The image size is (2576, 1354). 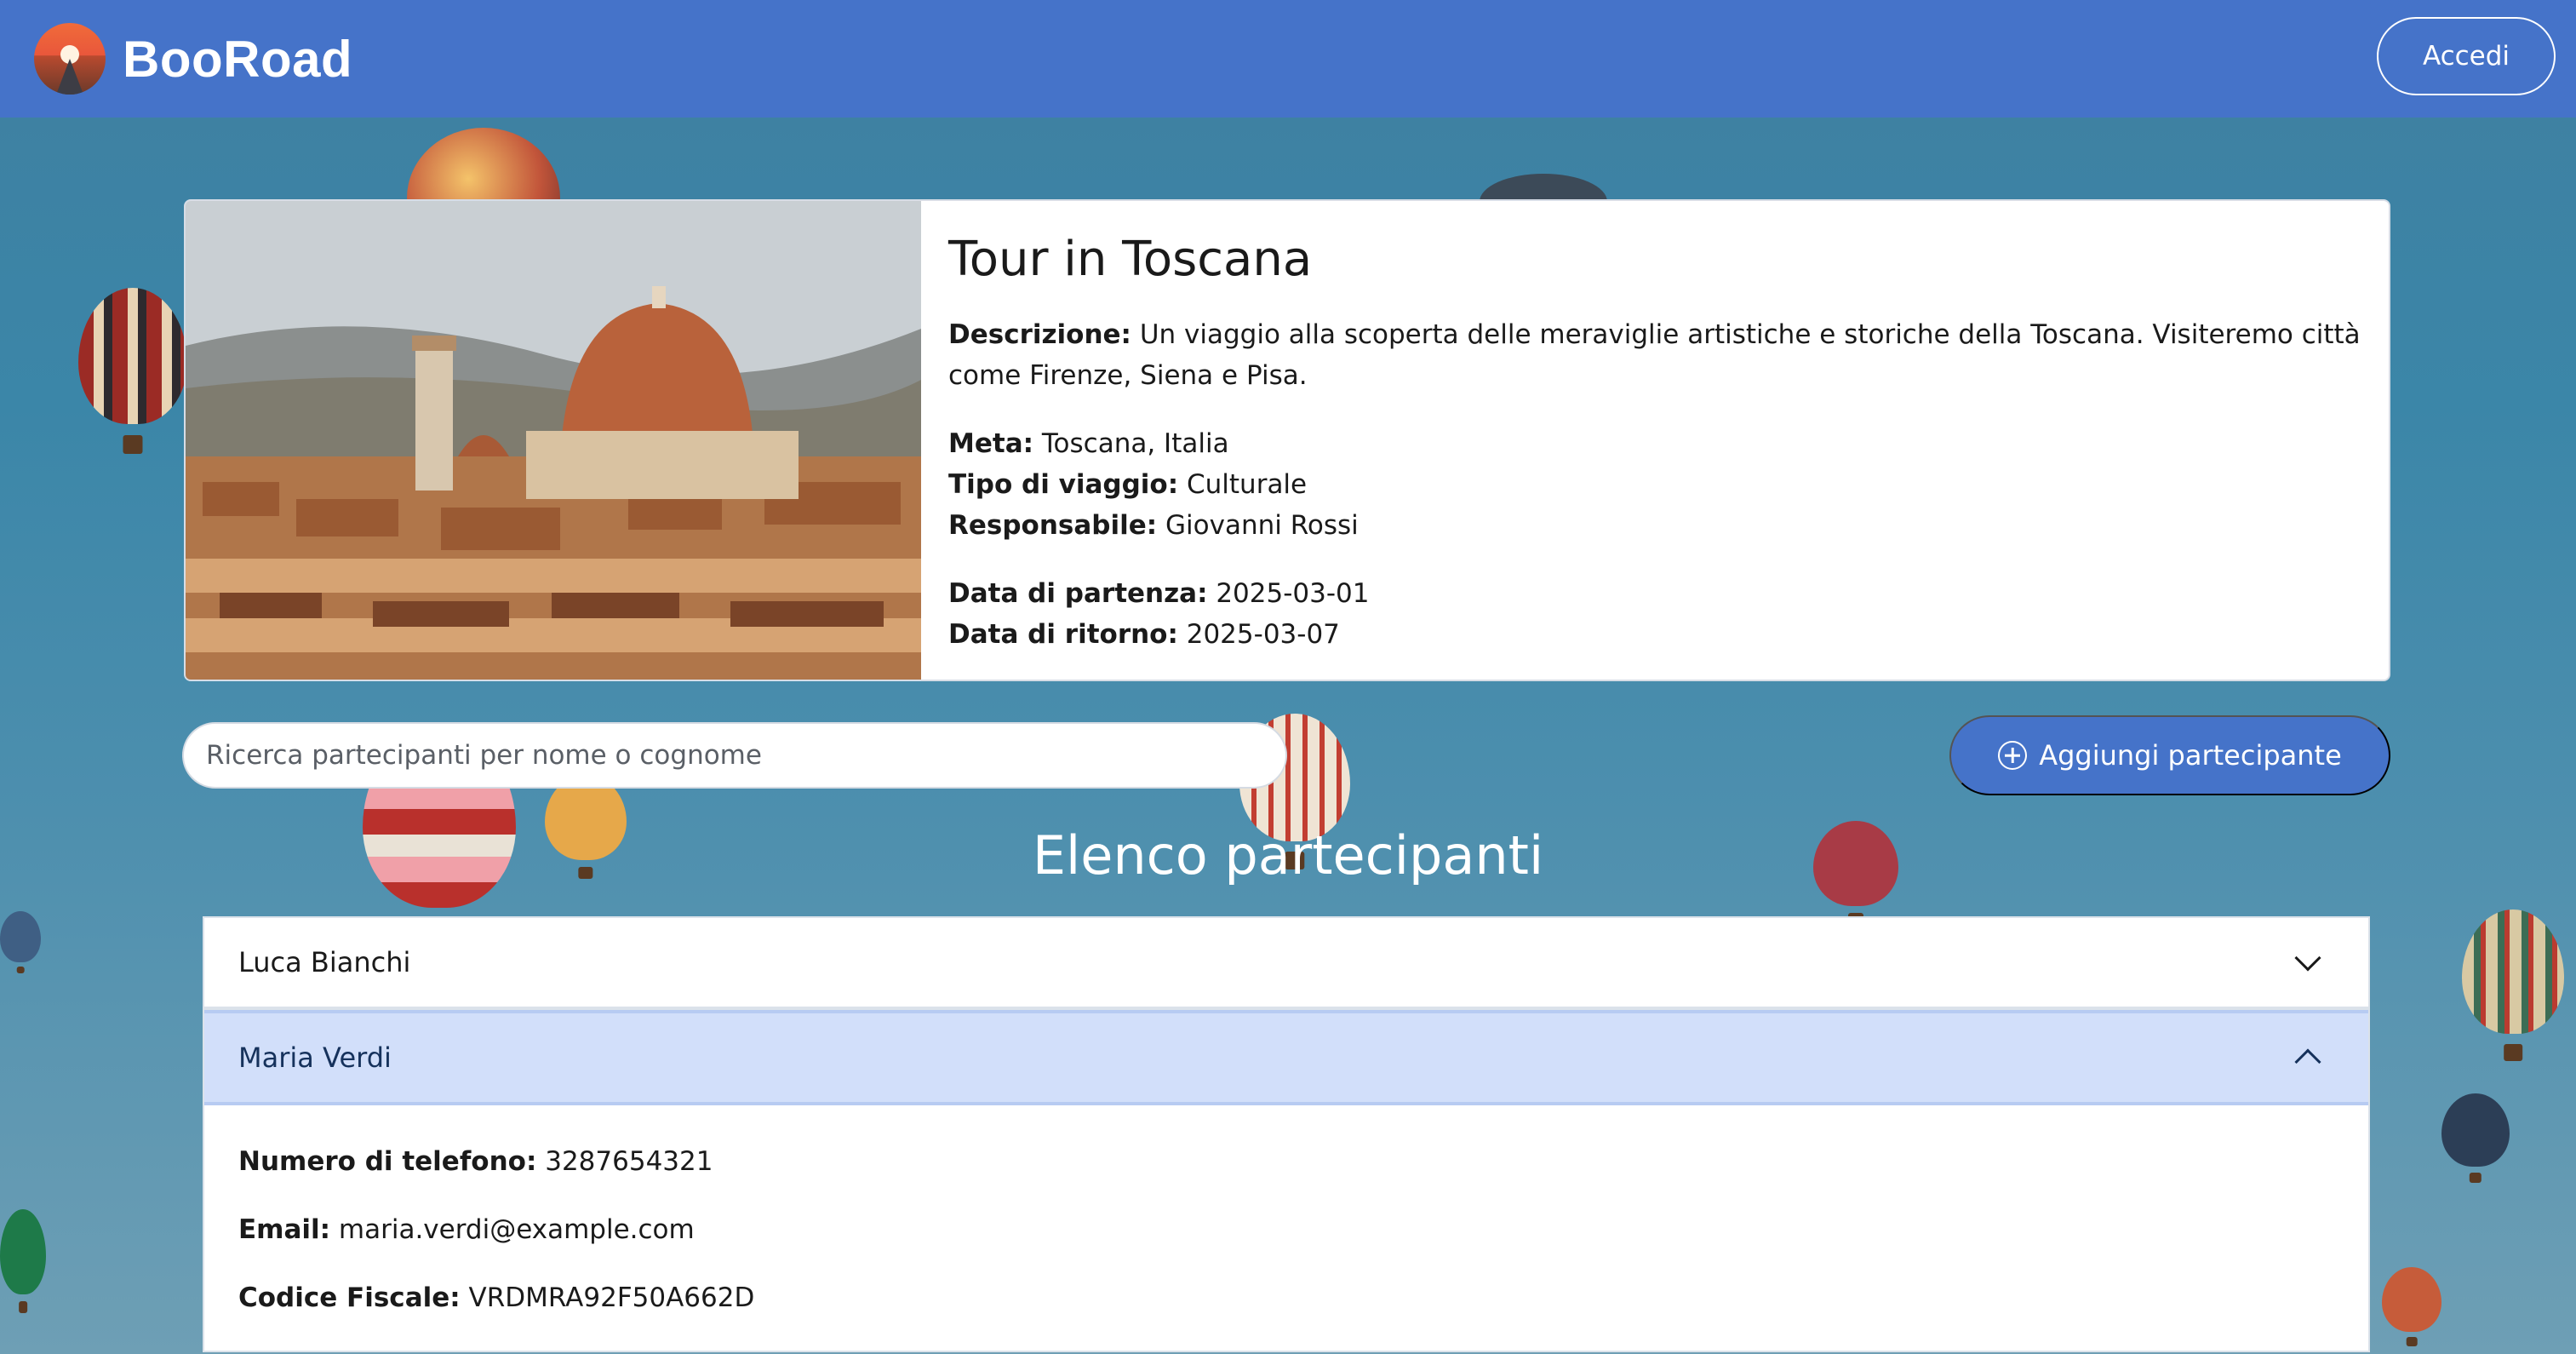 I want to click on trip-title: Tour in Toscana, so click(x=1131, y=260).